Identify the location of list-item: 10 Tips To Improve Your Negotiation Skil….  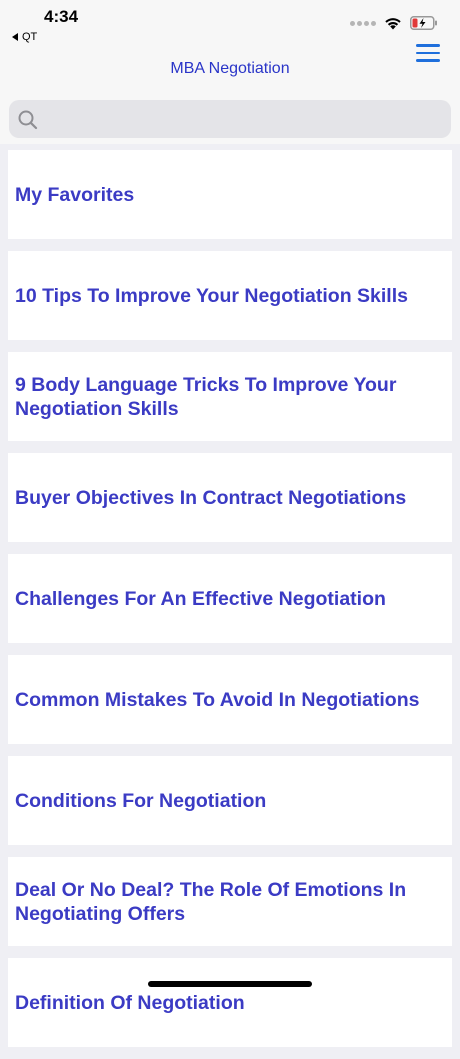
(230, 295).